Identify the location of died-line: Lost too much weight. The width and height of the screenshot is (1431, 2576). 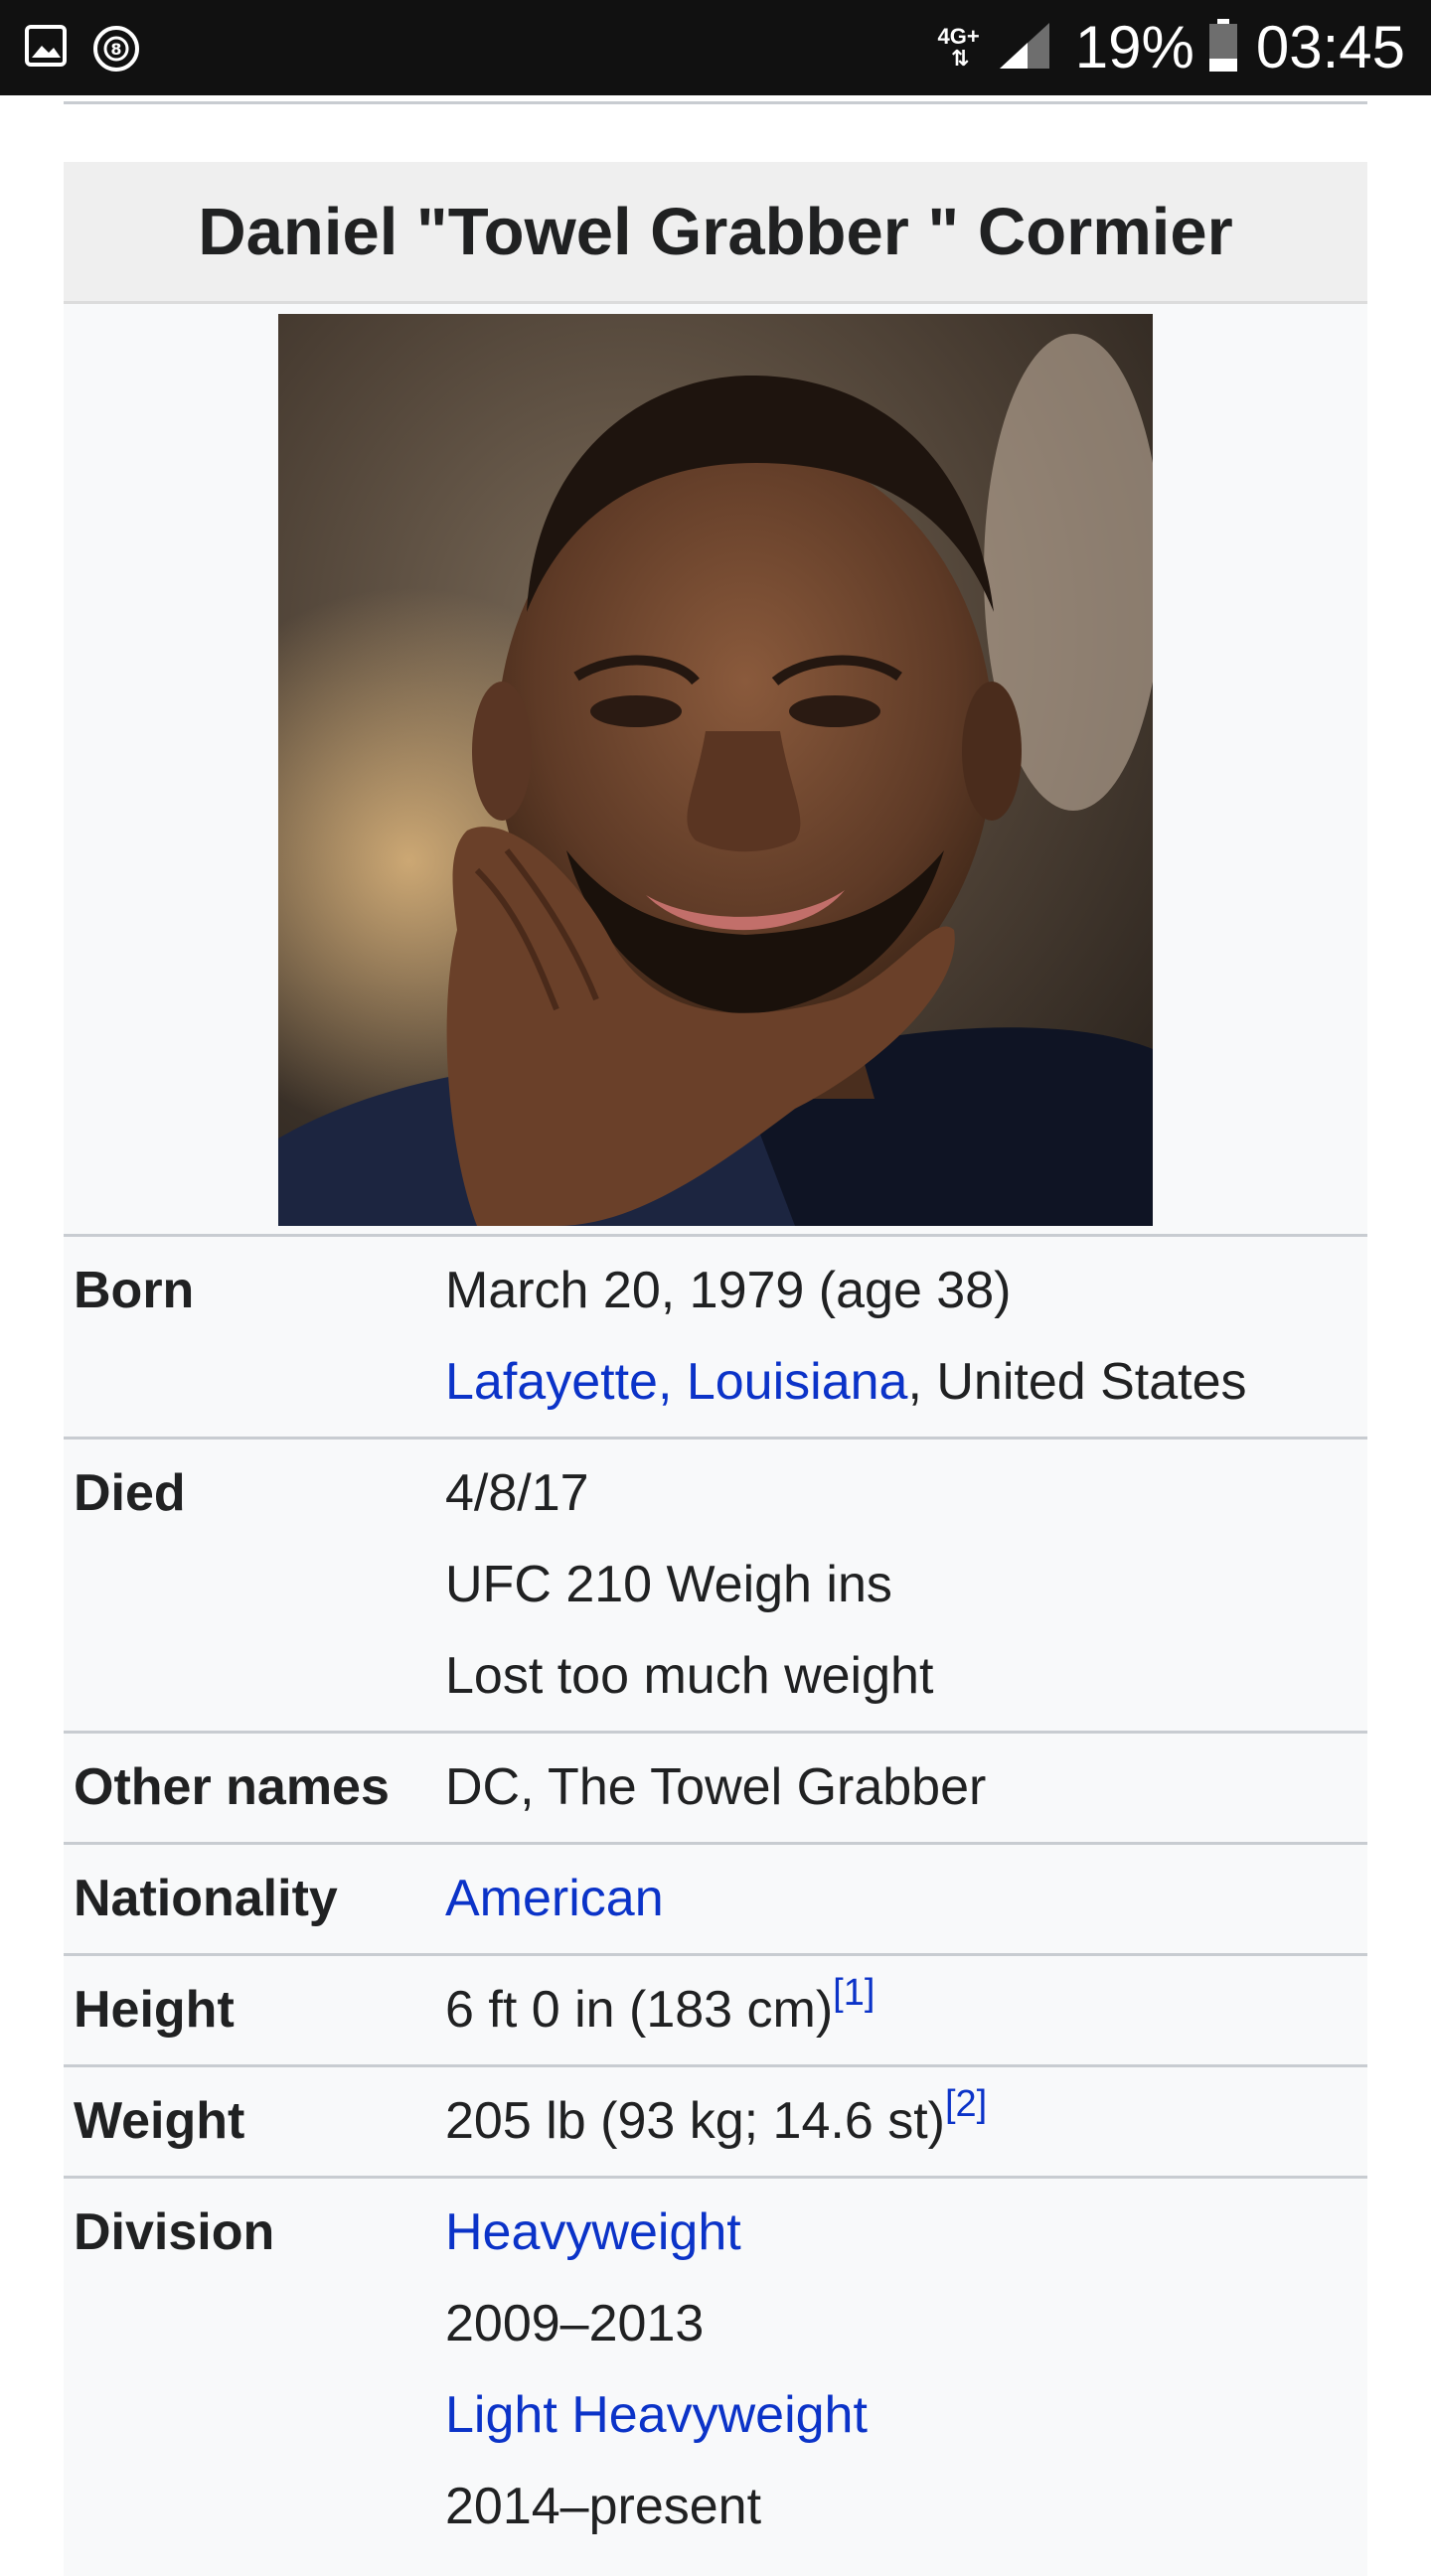
(689, 1676).